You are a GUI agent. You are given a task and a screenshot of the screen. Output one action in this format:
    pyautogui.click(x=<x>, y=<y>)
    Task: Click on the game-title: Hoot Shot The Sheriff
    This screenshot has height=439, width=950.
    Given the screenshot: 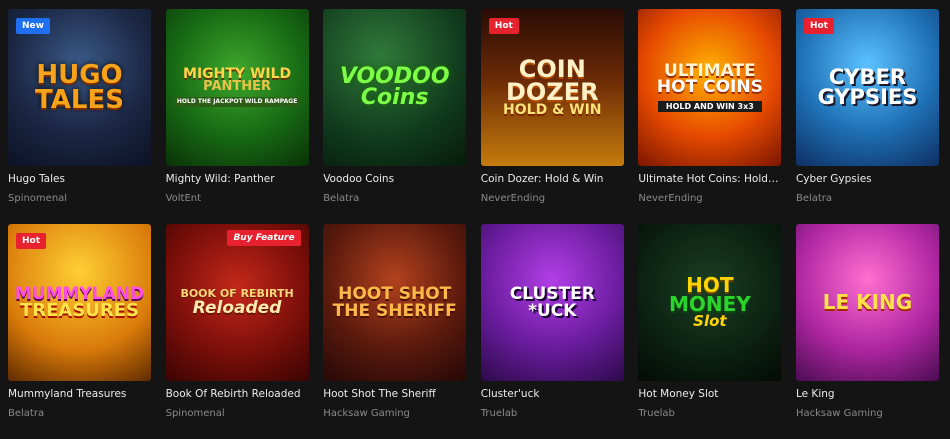 What is the action you would take?
    pyautogui.click(x=394, y=394)
    